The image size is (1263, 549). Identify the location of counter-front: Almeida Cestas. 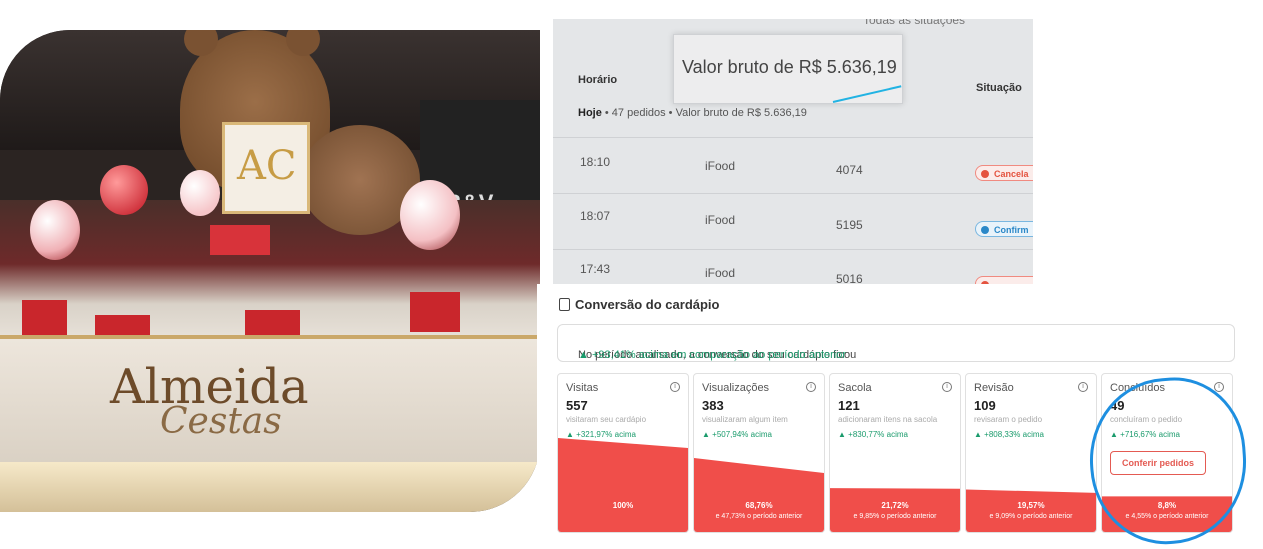
(270, 402).